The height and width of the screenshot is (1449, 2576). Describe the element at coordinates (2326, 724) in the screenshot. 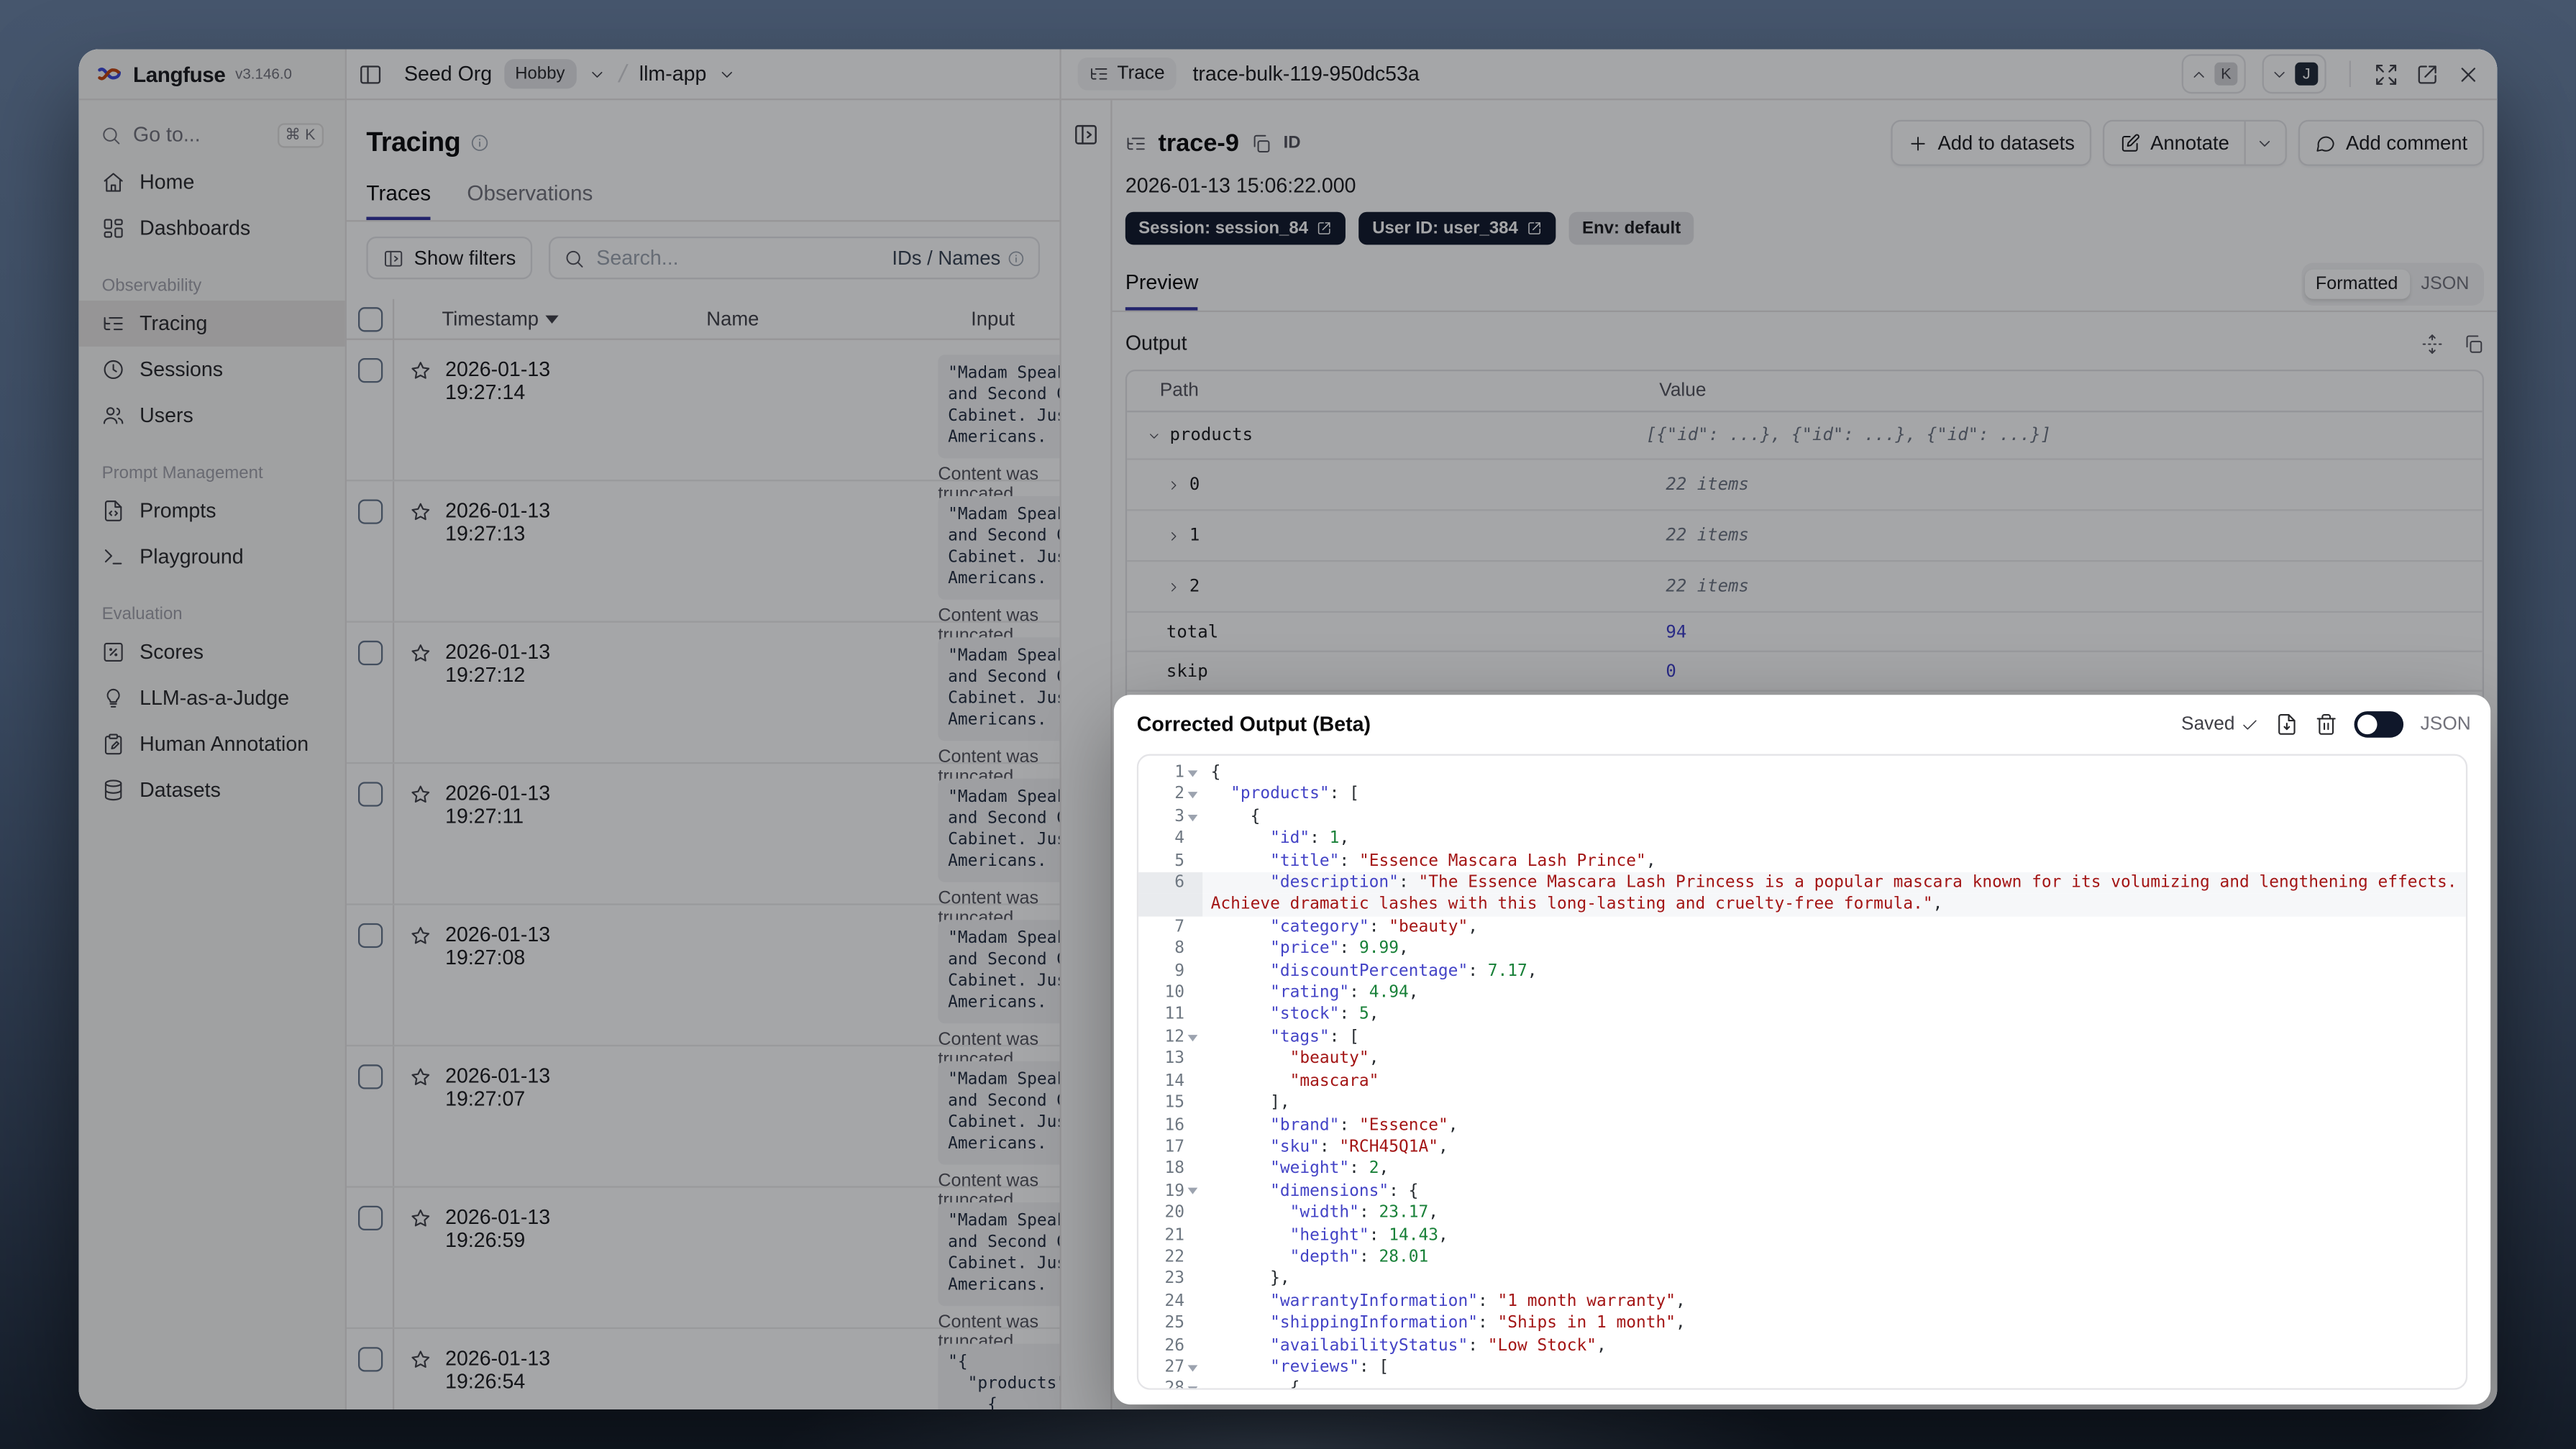

I see `trash-icon` at that location.